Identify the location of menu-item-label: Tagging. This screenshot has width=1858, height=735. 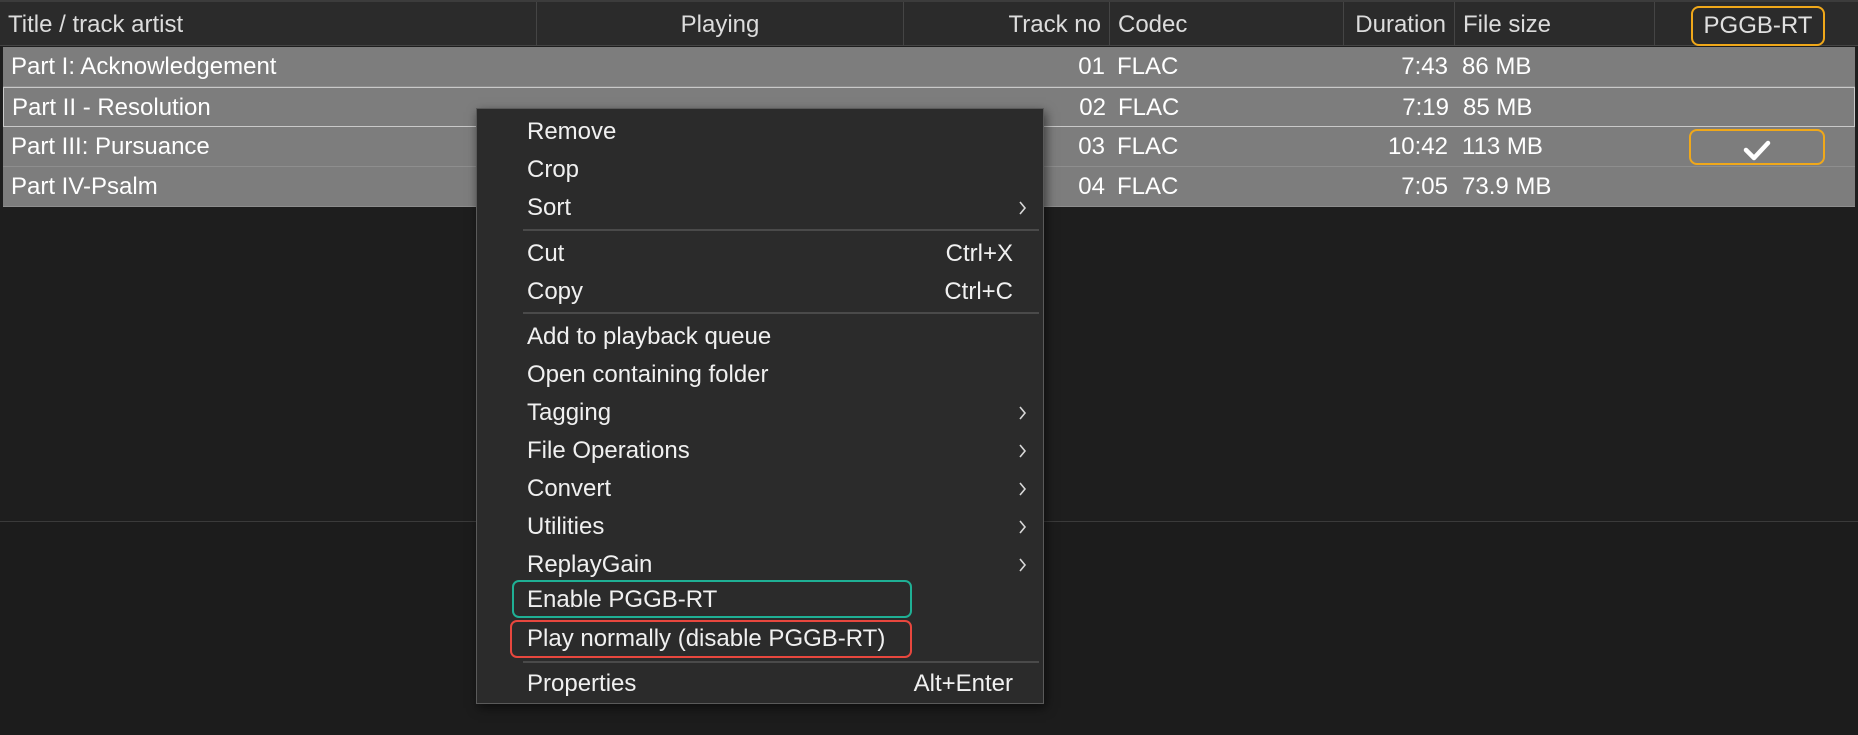
(569, 412).